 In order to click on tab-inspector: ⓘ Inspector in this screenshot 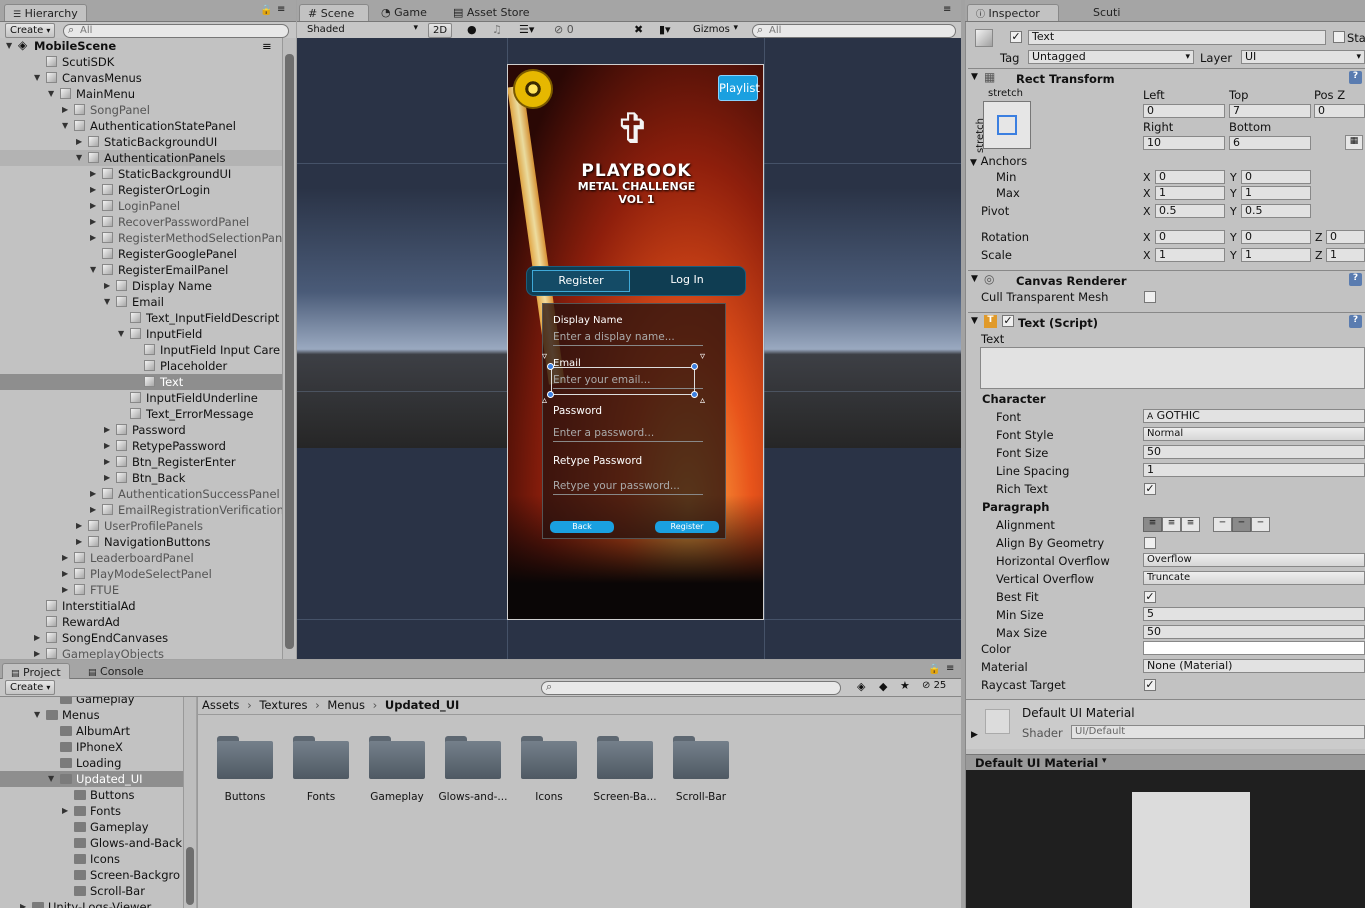, I will do `click(1013, 12)`.